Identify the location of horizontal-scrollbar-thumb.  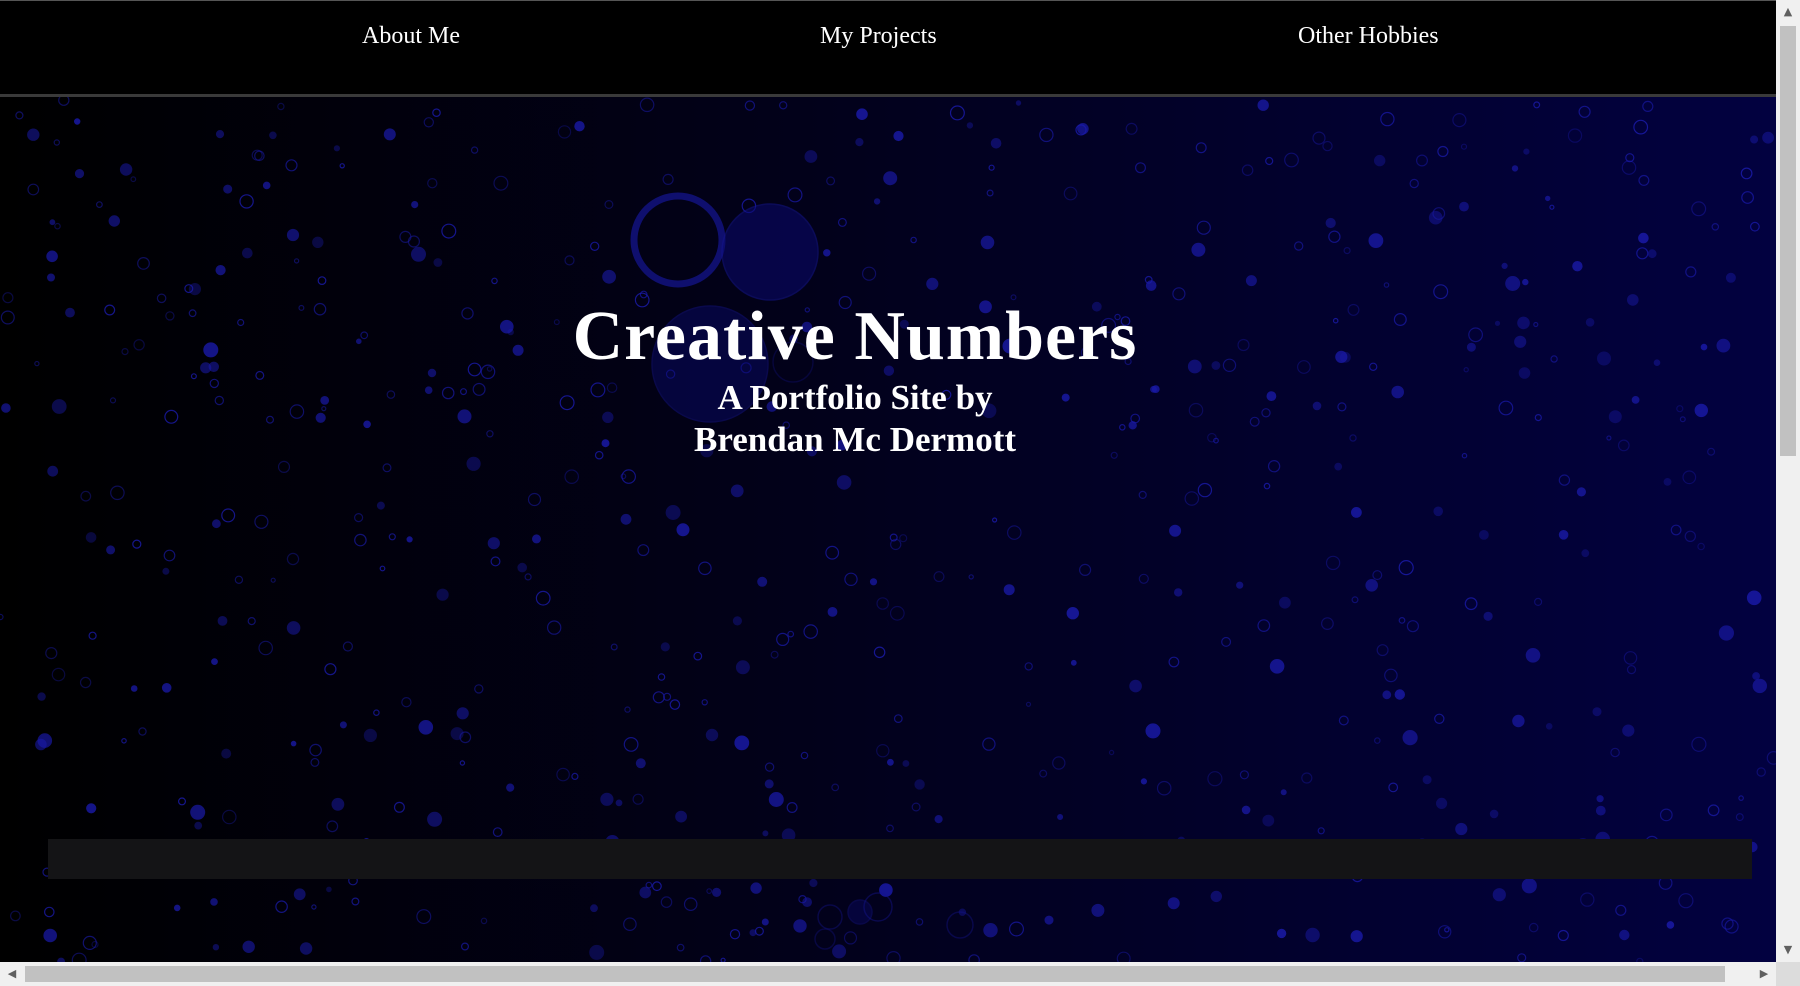
(875, 974).